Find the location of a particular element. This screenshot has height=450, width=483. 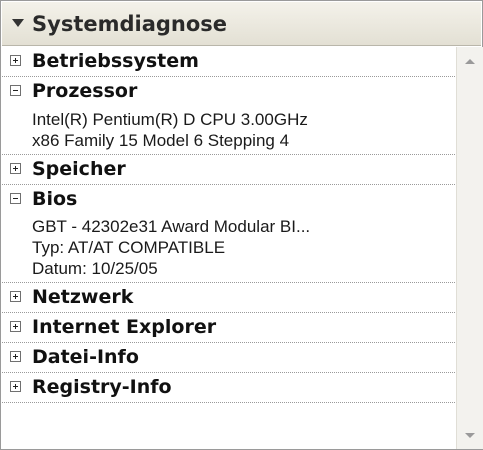

detail-line: Intel(R) Pentium(R) D CPU 3.00GHz is located at coordinates (170, 119).